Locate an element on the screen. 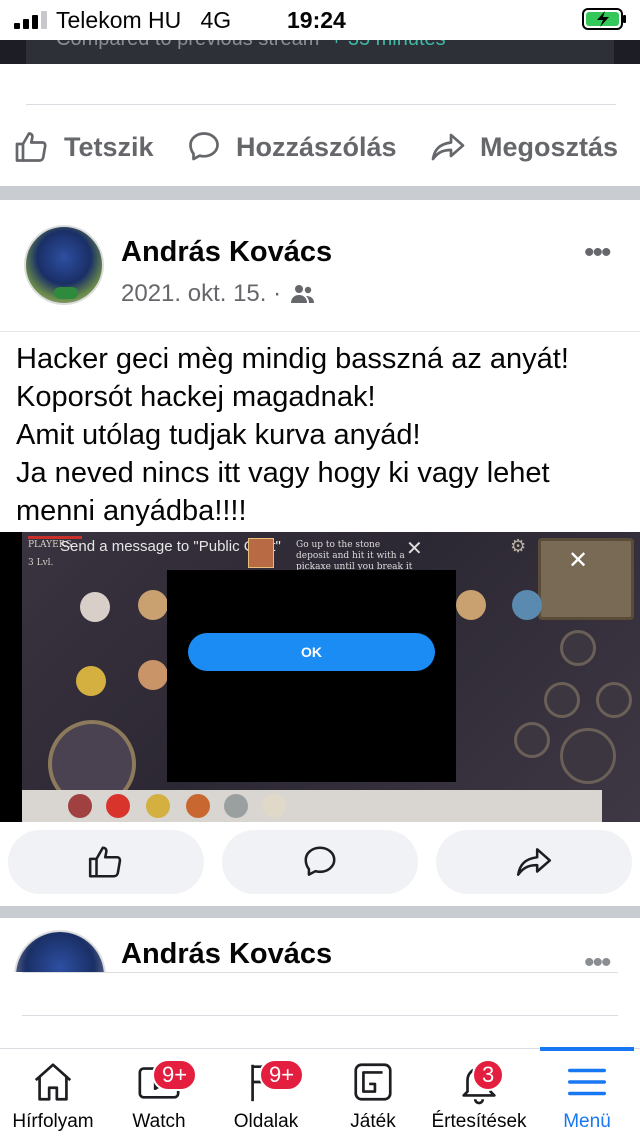 Image resolution: width=640 pixels, height=1136 pixels. carrier-label: Telekom HU 4G is located at coordinates (144, 20).